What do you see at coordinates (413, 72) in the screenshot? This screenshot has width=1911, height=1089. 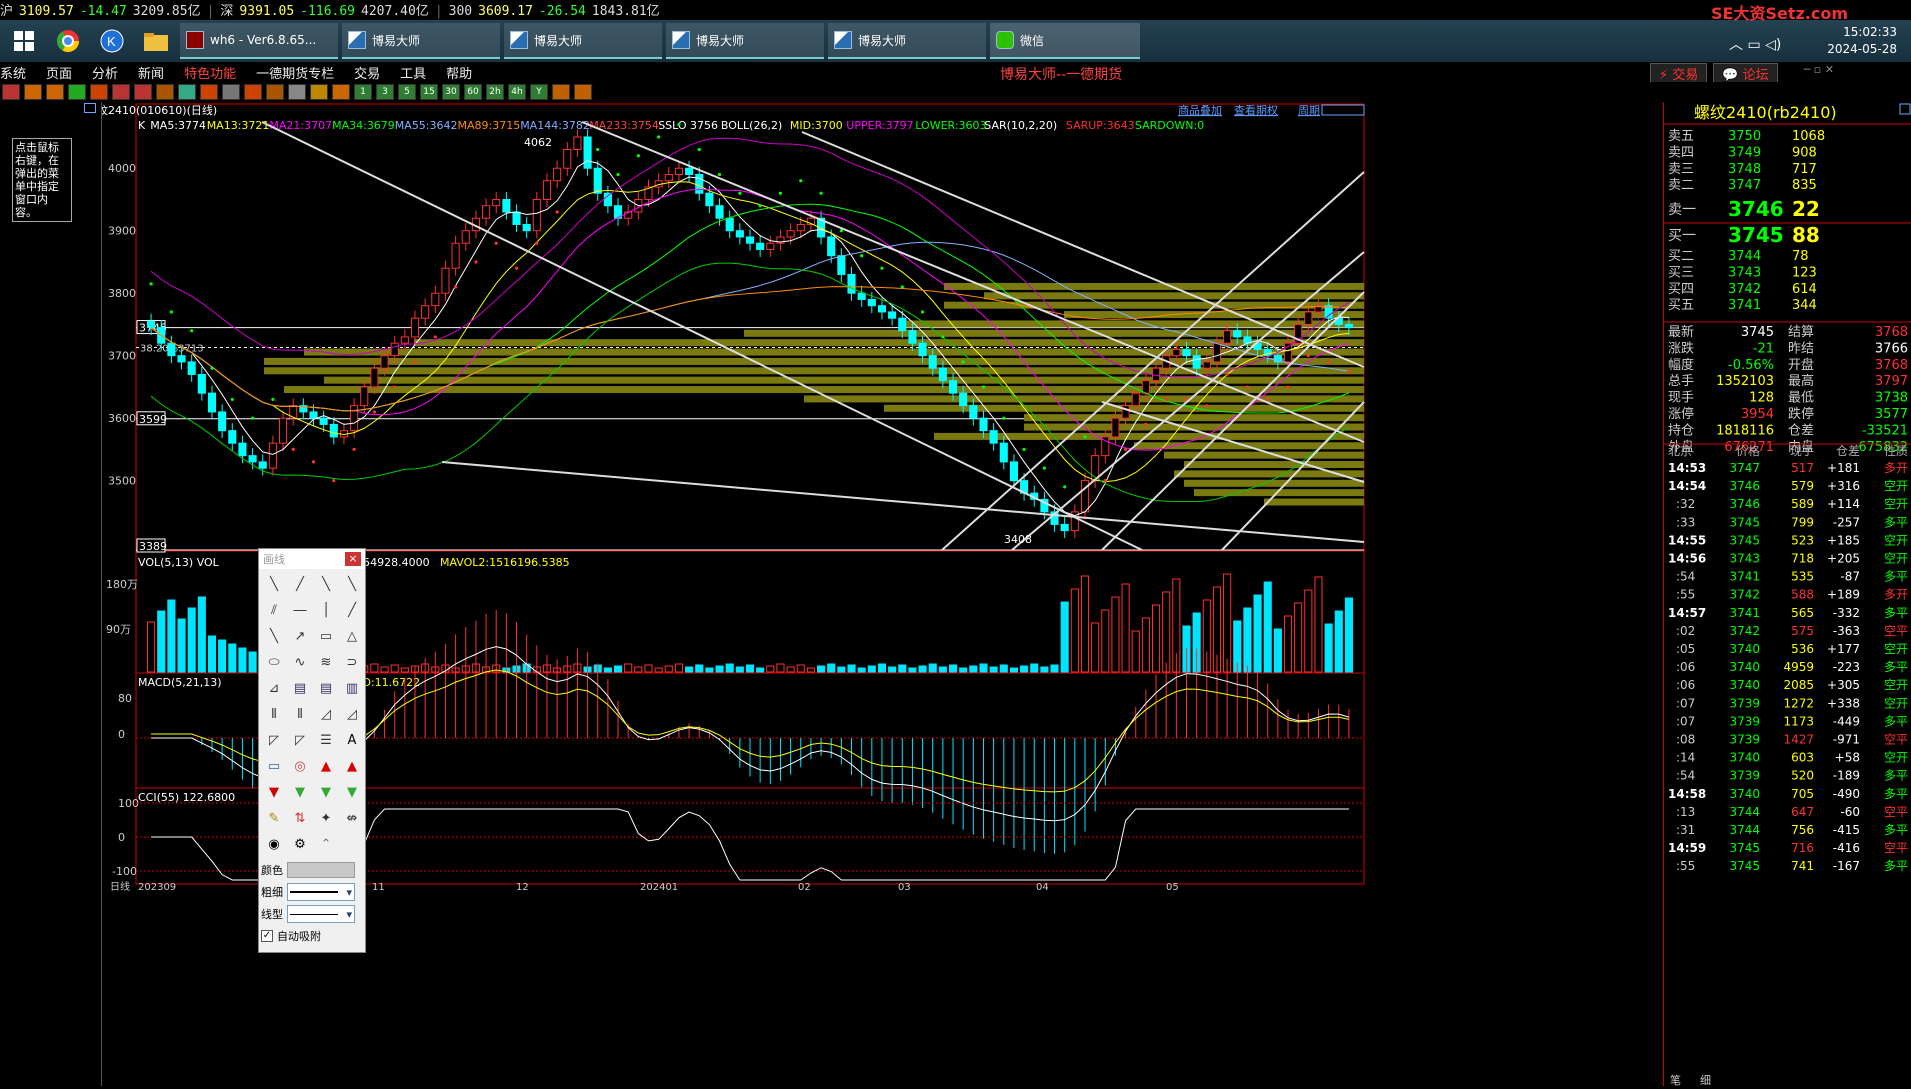 I see `menu-item: 工具` at bounding box center [413, 72].